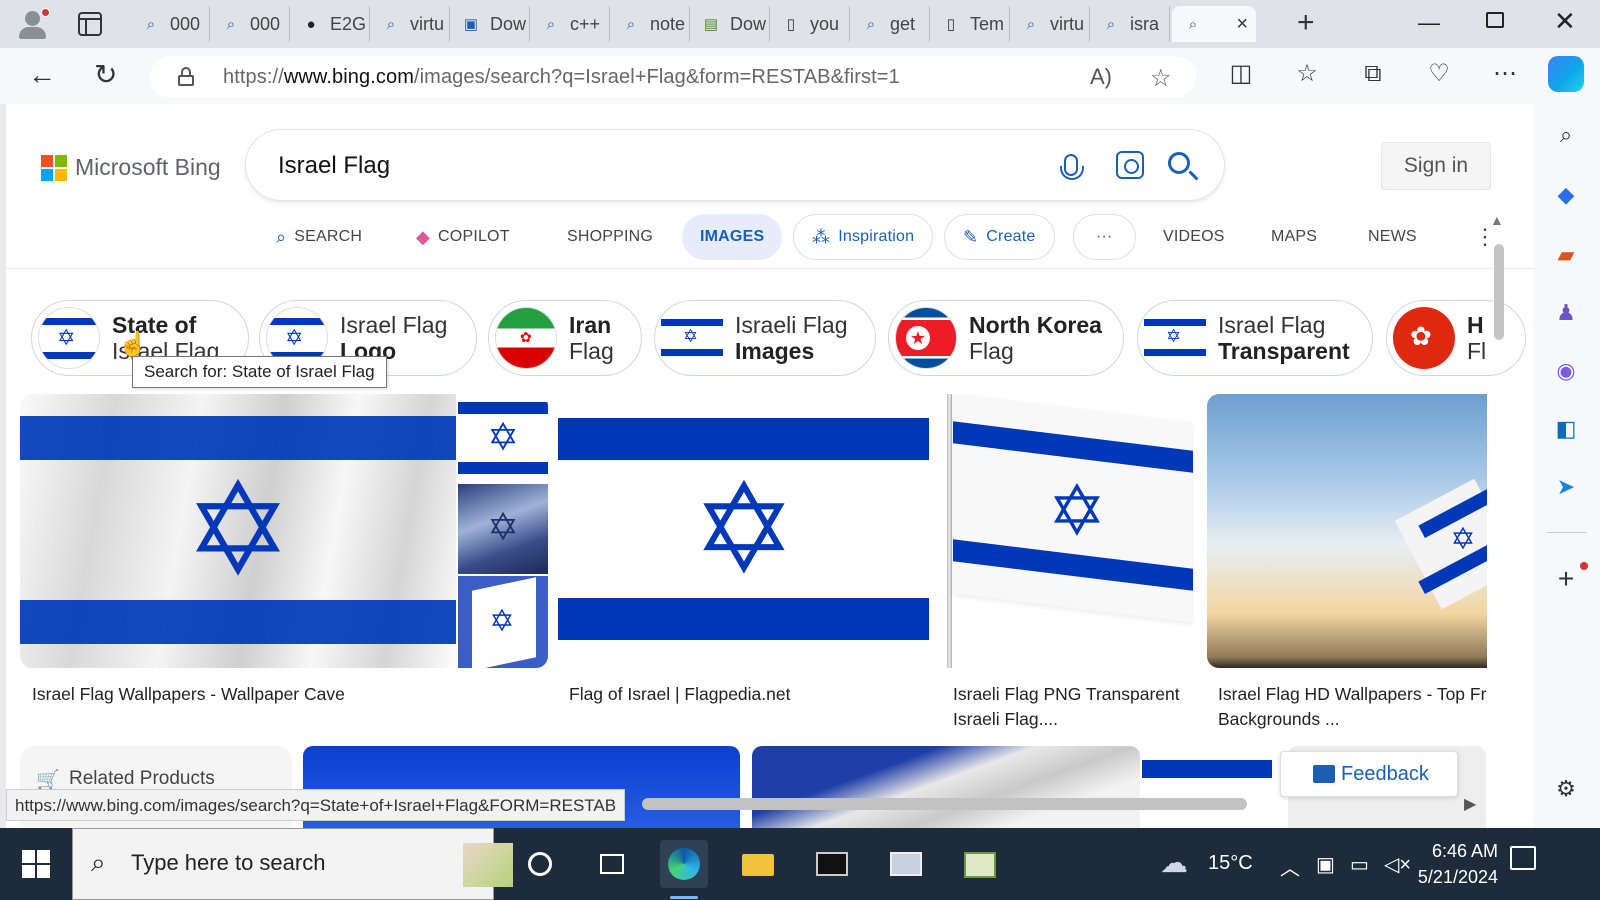 The height and width of the screenshot is (900, 1600). Describe the element at coordinates (612, 864) in the screenshot. I see `task-view-icon` at that location.